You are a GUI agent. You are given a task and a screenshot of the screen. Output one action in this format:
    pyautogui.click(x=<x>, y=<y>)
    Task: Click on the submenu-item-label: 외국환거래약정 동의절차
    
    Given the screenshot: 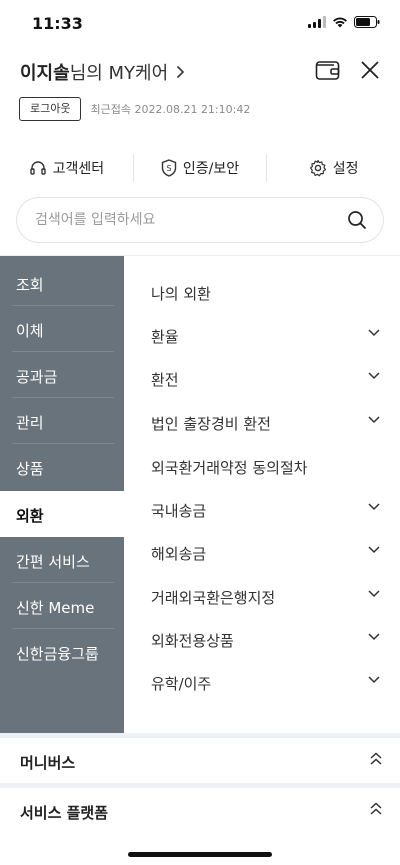 What is the action you would take?
    pyautogui.click(x=229, y=468)
    